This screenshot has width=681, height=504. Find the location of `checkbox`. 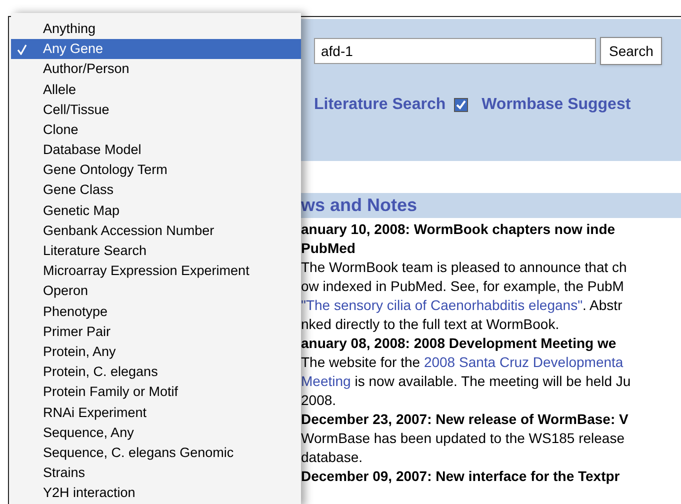

checkbox is located at coordinates (461, 105).